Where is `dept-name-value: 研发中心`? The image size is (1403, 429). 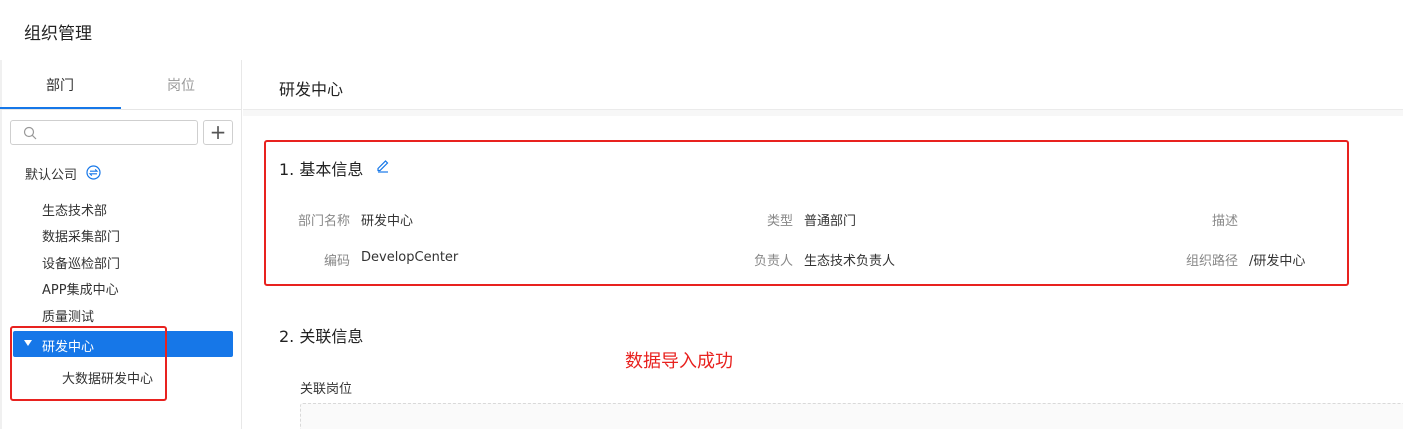
dept-name-value: 研发中心 is located at coordinates (387, 221).